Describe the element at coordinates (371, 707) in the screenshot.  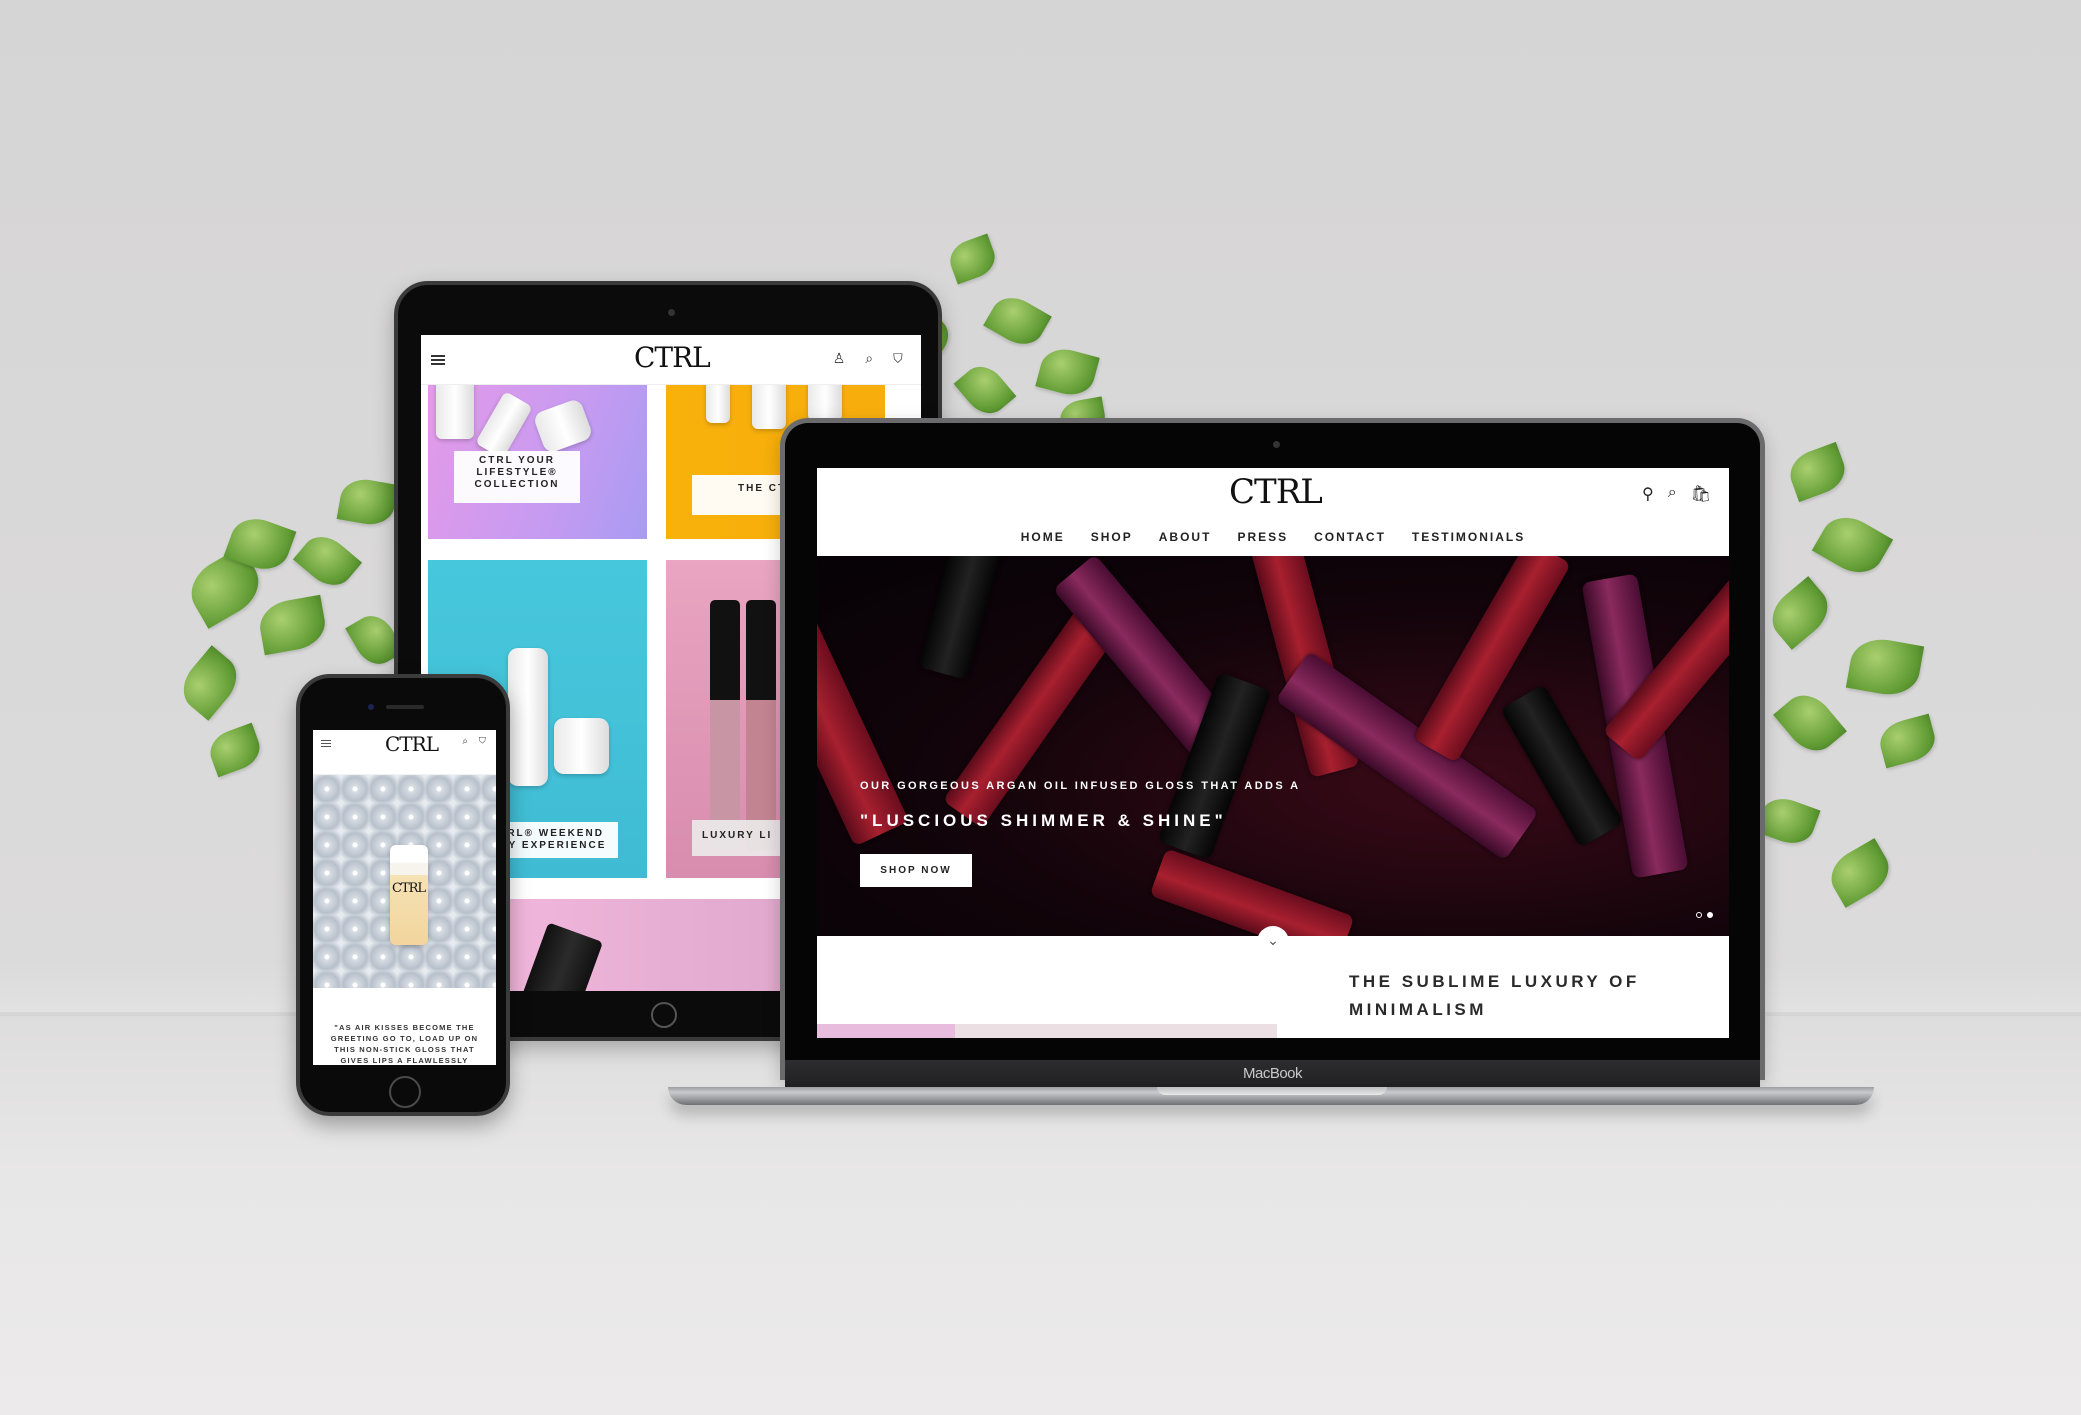
I see `phone-camera` at that location.